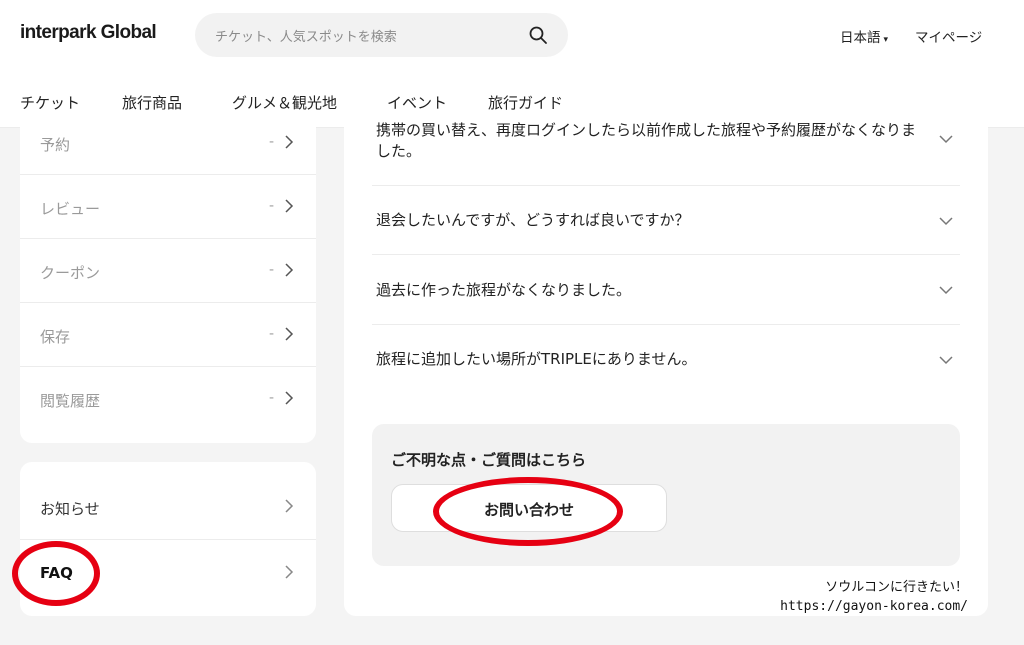 This screenshot has width=1024, height=645. What do you see at coordinates (896, 587) in the screenshot?
I see `watermark-line1: ソウルコンに行きたい！` at bounding box center [896, 587].